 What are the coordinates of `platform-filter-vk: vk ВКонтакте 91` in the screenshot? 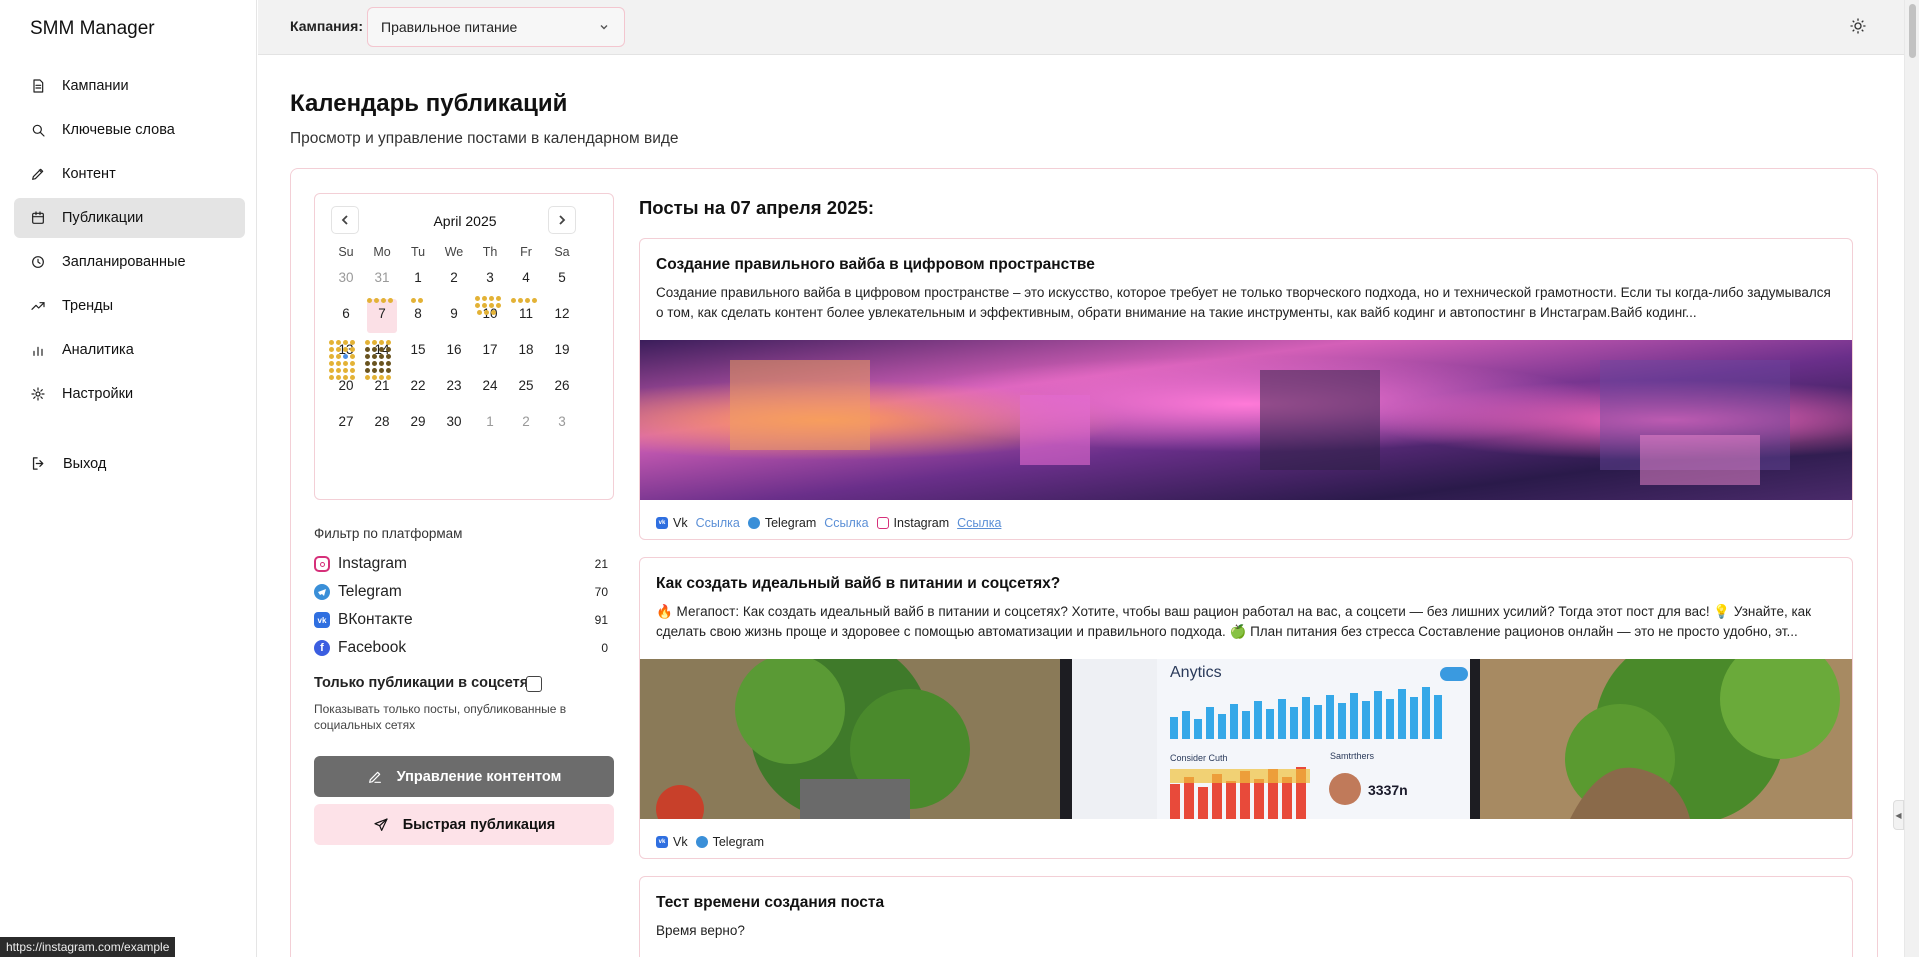 It's located at (461, 620).